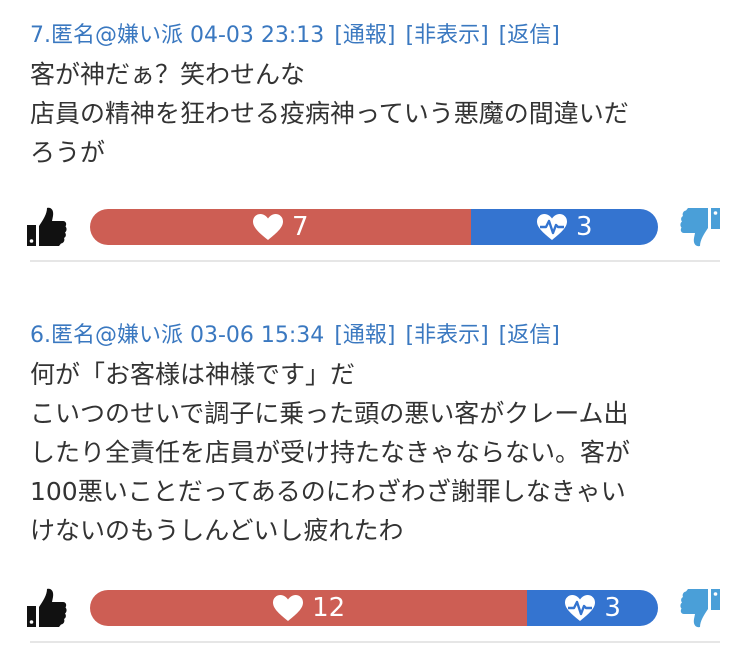 The height and width of the screenshot is (656, 750). I want to click on vote-row: 7 3, so click(374, 227).